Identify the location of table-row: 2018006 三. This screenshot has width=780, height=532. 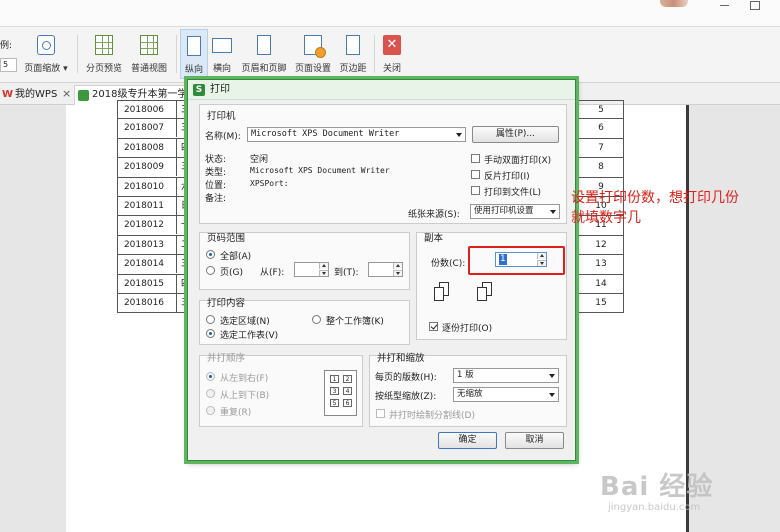
(157, 110).